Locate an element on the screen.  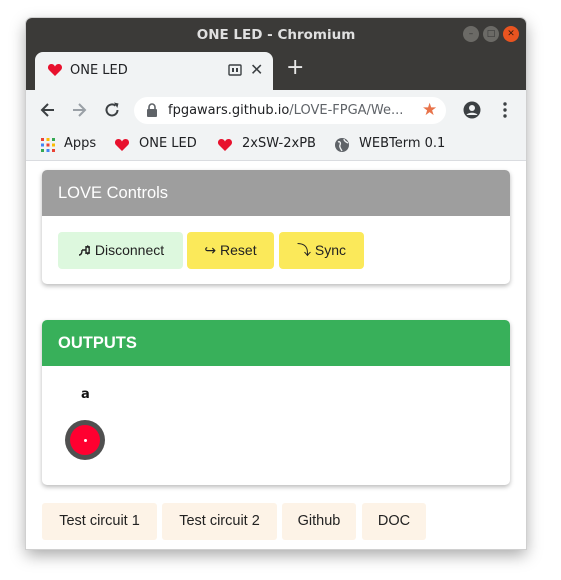
tab-close-icon: ✕ is located at coordinates (256, 69).